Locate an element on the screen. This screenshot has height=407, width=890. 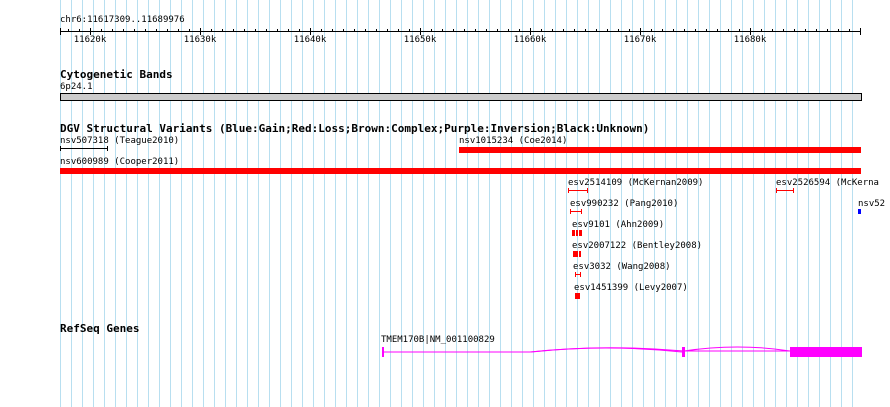
gene-model is located at coordinates (616, 352).